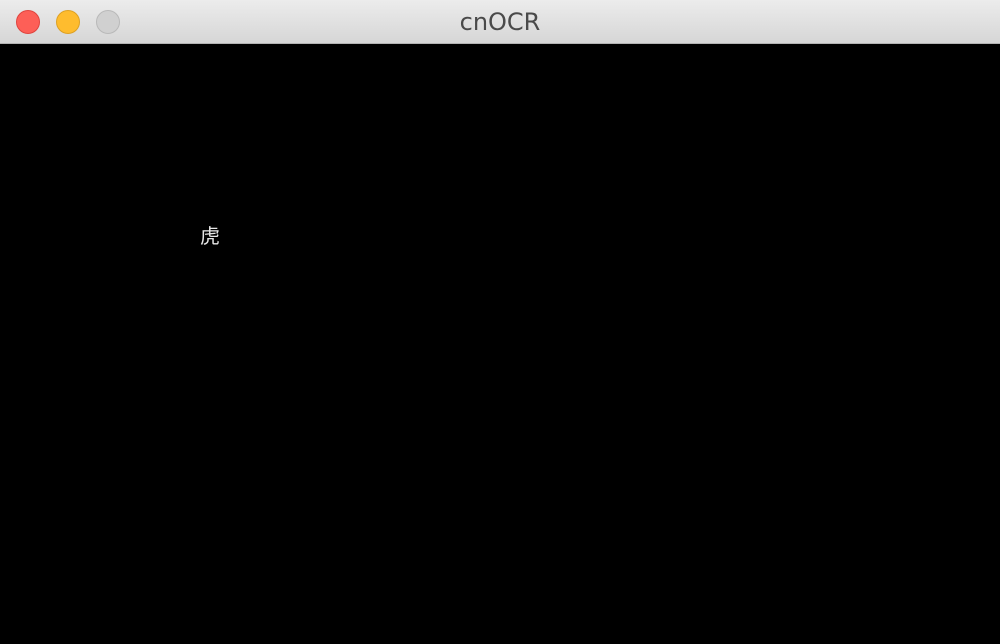 Image resolution: width=1000 pixels, height=644 pixels. I want to click on title-bar: cnOCR, so click(500, 22).